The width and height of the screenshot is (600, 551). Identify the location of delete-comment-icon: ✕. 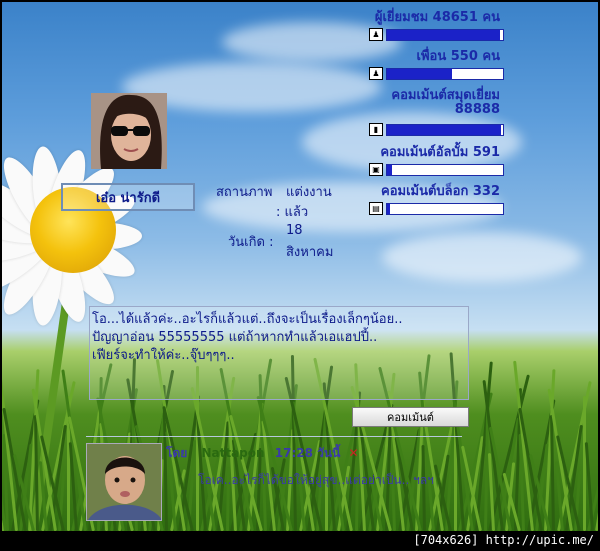
(353, 453).